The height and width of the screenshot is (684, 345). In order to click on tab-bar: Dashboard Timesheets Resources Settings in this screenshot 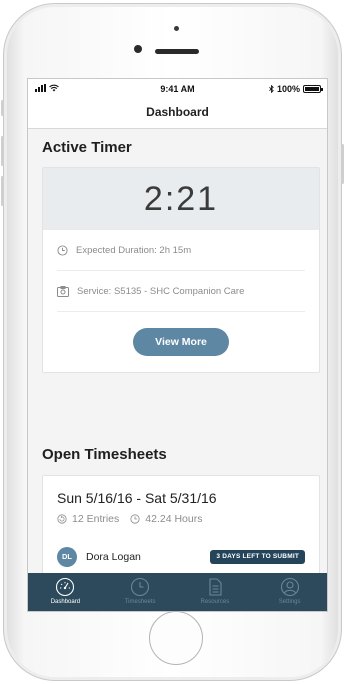, I will do `click(177, 592)`.